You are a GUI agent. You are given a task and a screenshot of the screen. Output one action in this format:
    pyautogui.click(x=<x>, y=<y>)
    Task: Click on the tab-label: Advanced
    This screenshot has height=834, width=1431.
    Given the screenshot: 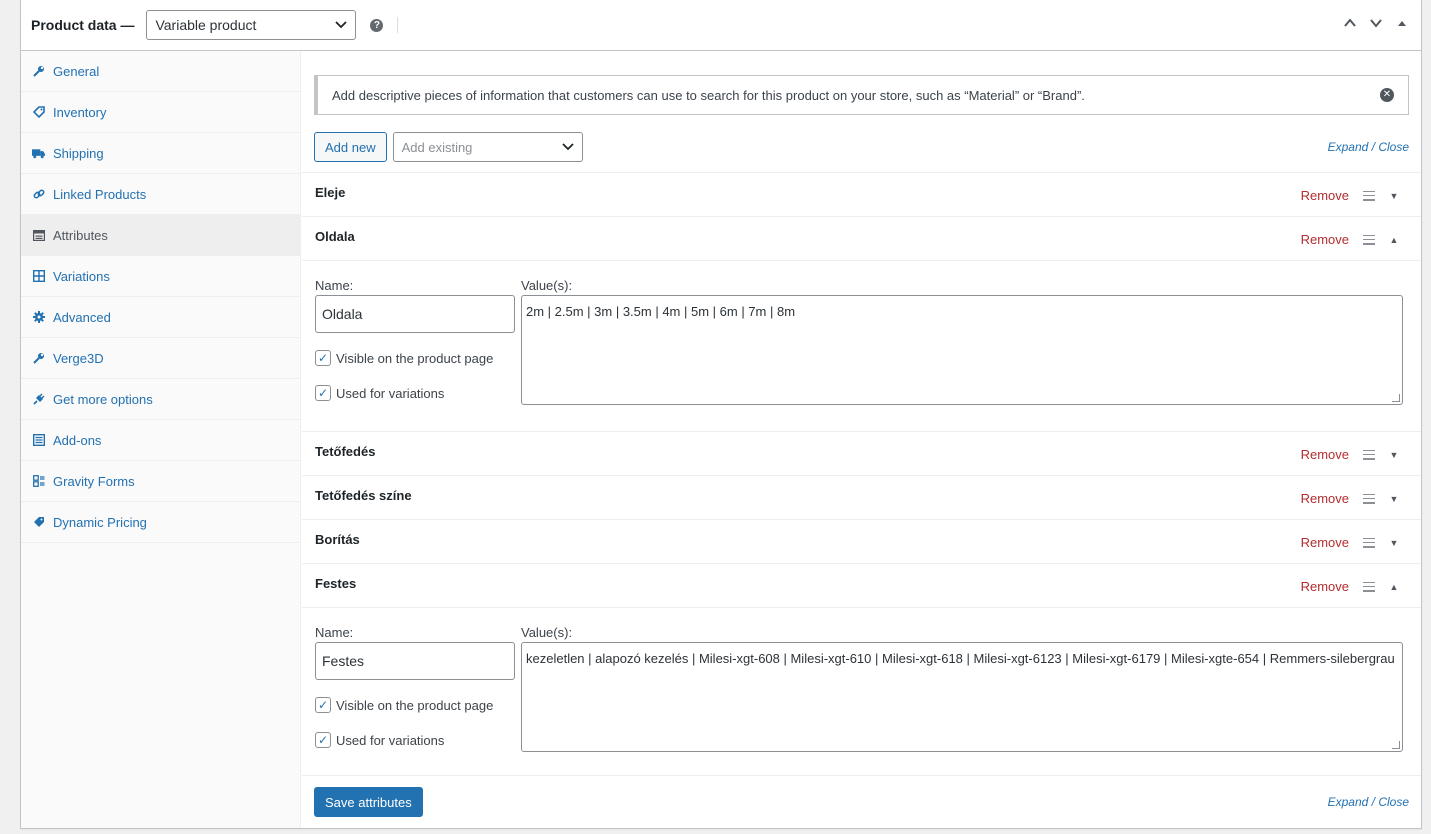 What is the action you would take?
    pyautogui.click(x=82, y=317)
    